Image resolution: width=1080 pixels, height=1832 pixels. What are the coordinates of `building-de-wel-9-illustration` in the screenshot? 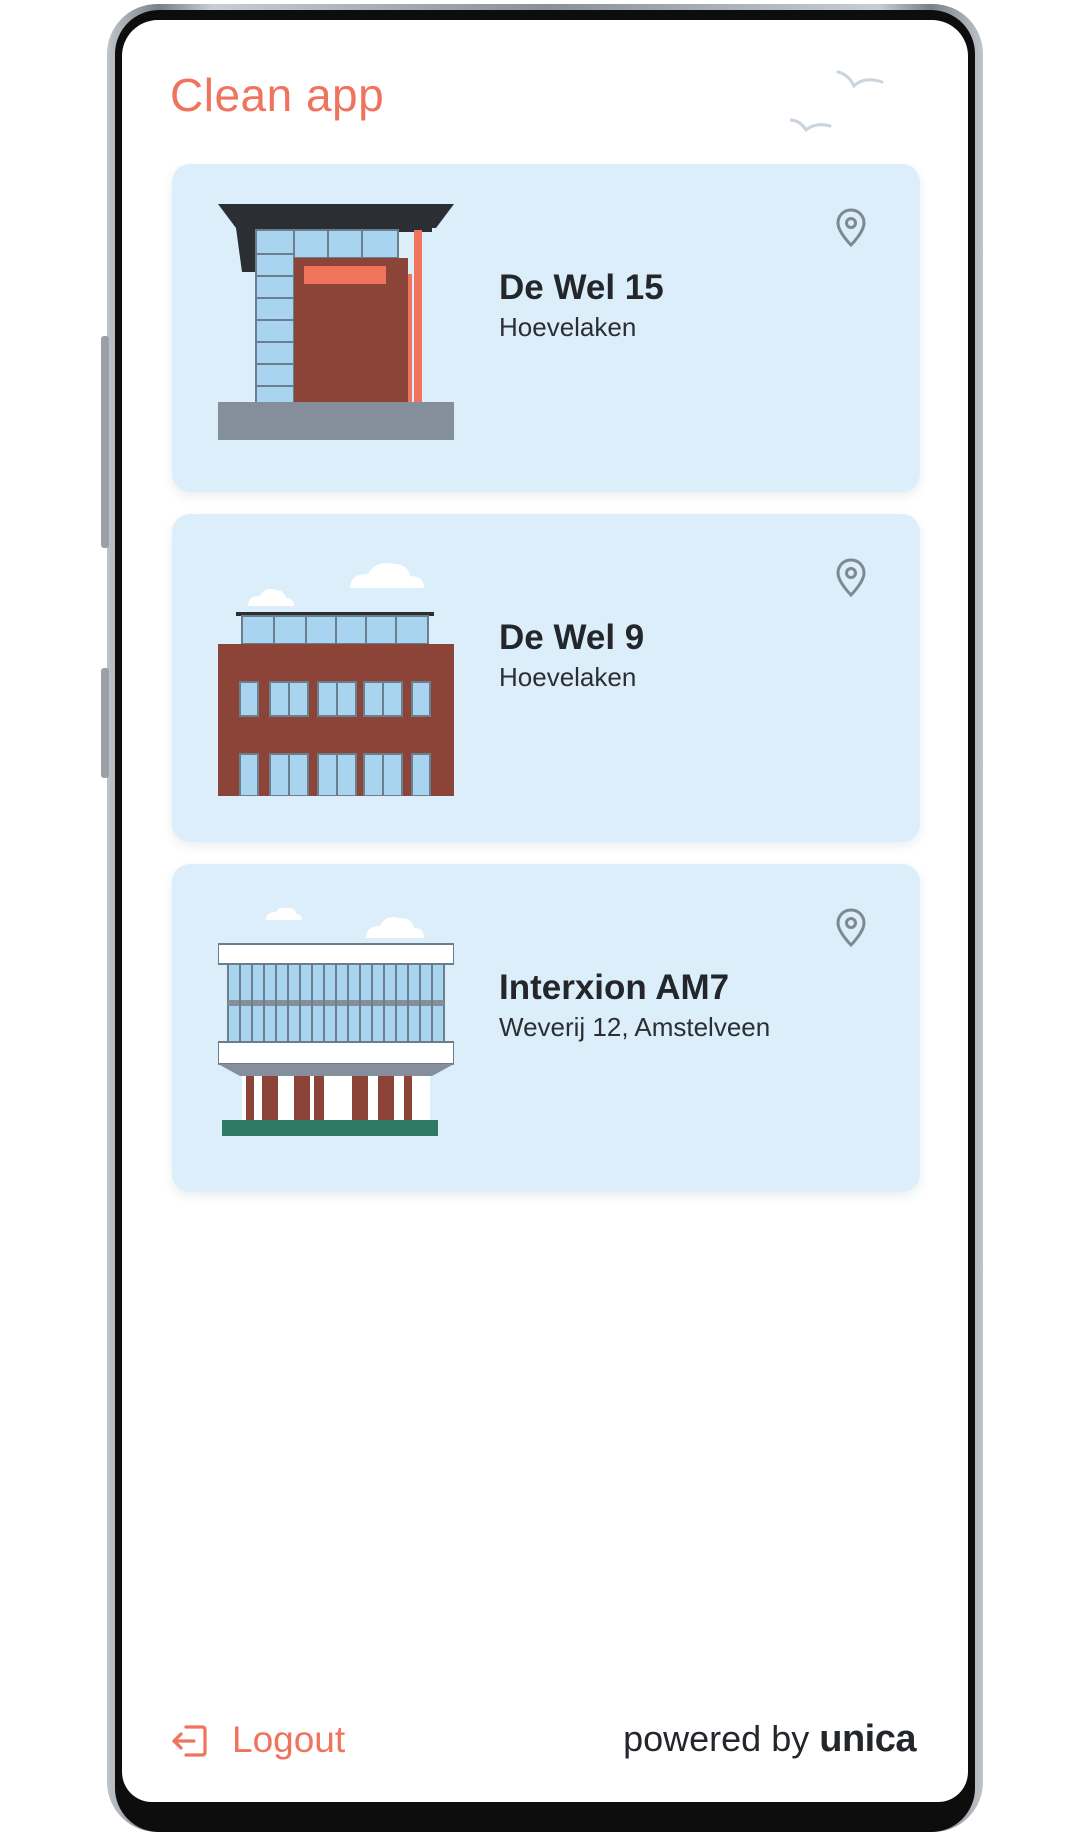 It's located at (336, 679).